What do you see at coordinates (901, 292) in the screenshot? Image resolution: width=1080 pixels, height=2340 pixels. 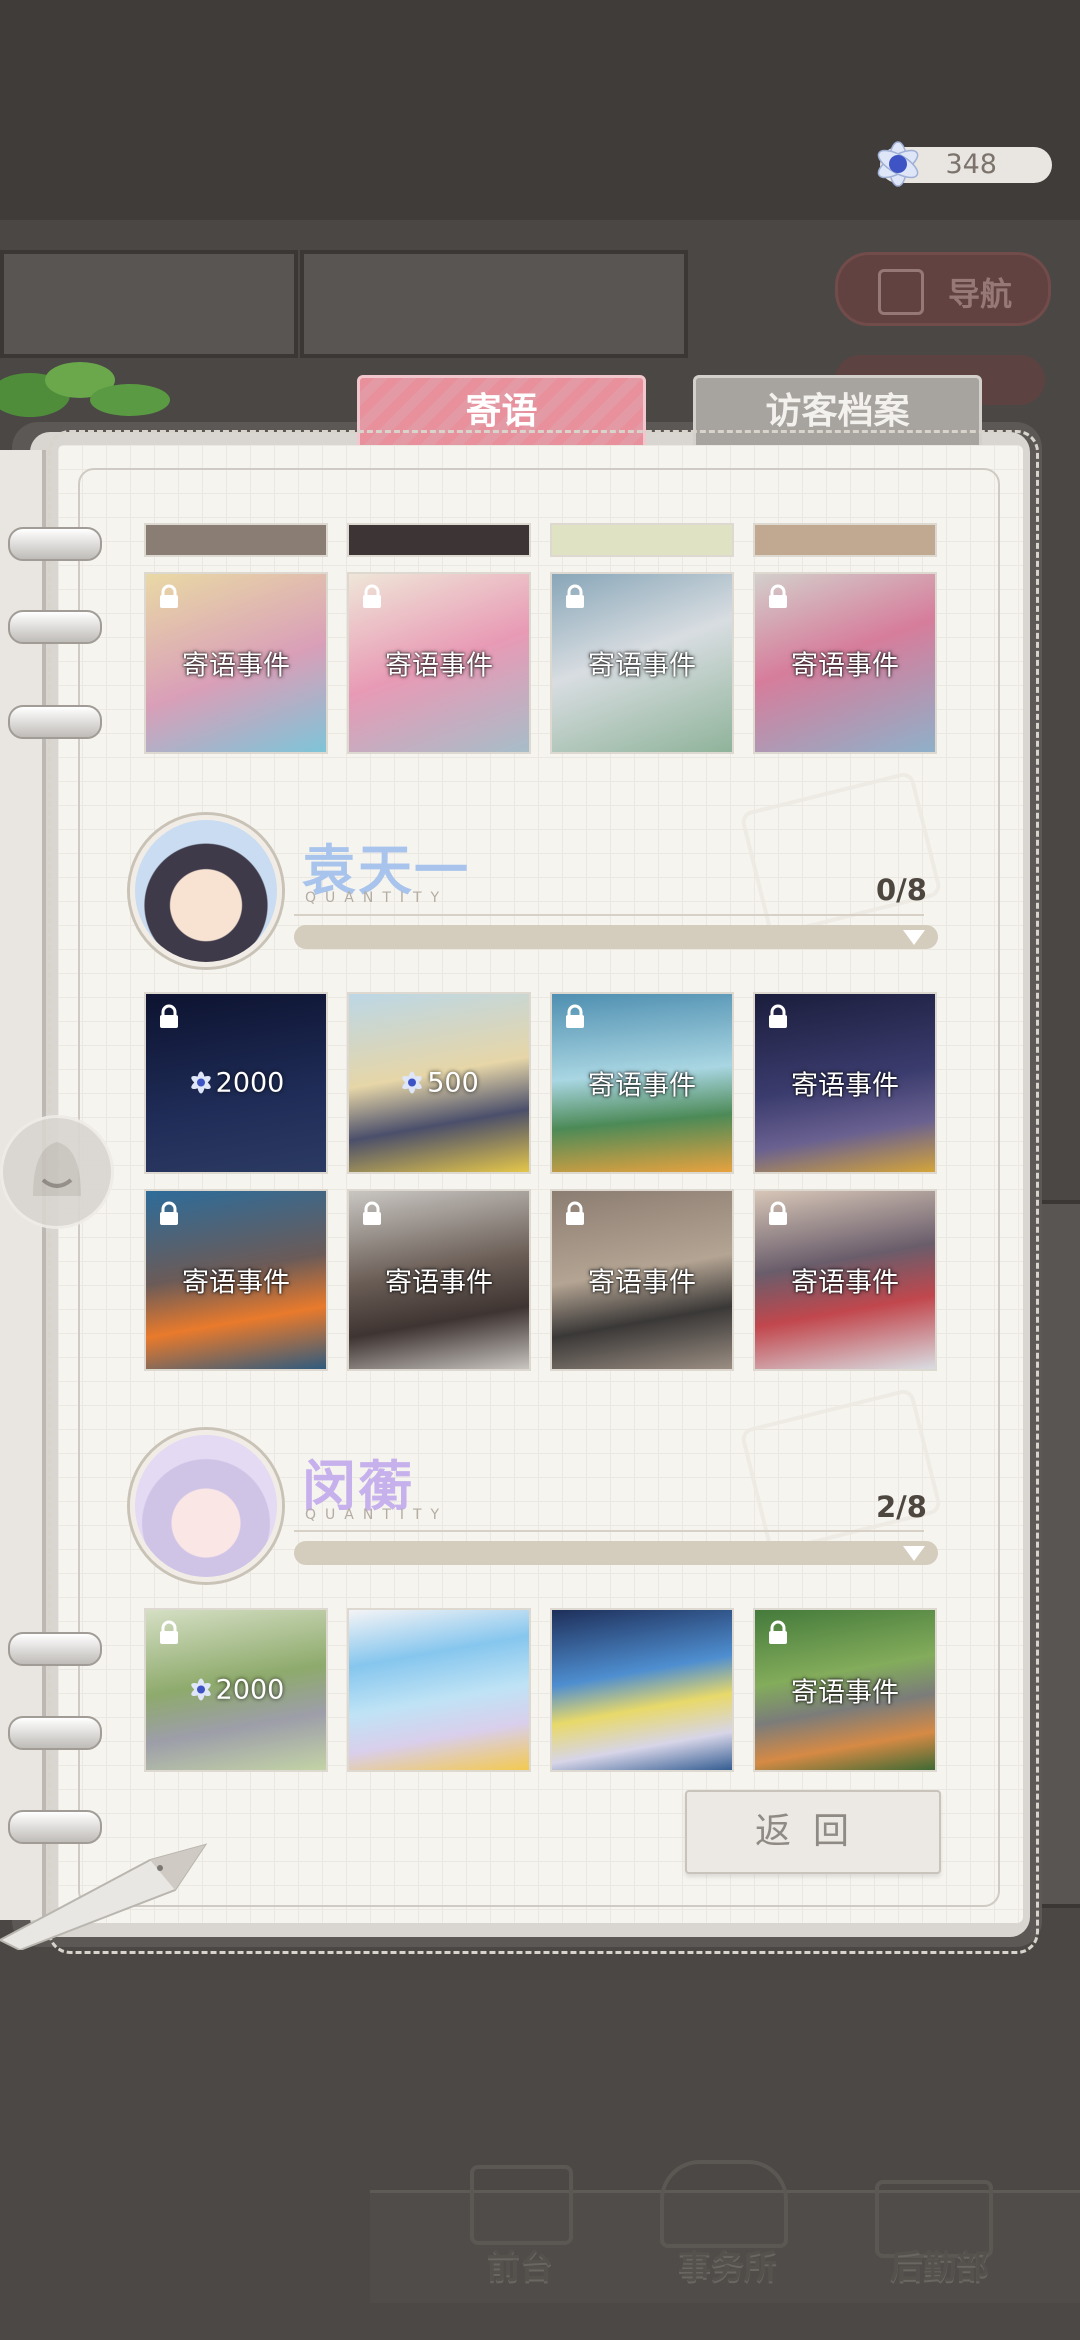 I see `map-icon` at bounding box center [901, 292].